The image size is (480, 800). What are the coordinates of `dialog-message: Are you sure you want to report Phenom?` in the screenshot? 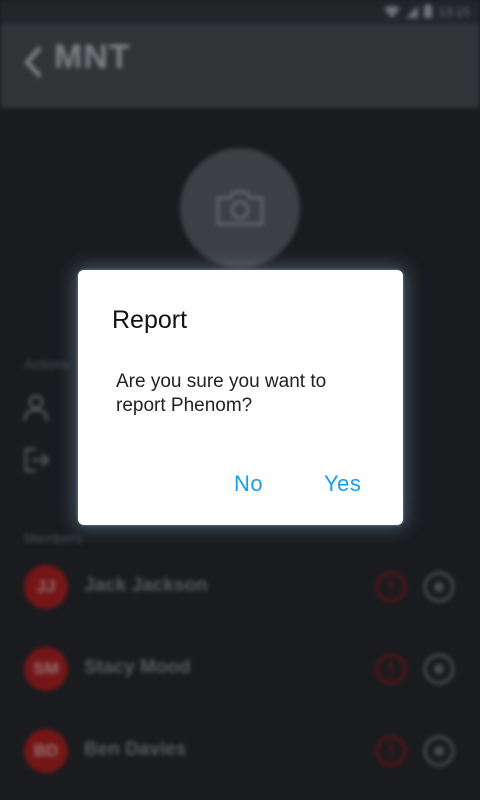 It's located at (221, 393).